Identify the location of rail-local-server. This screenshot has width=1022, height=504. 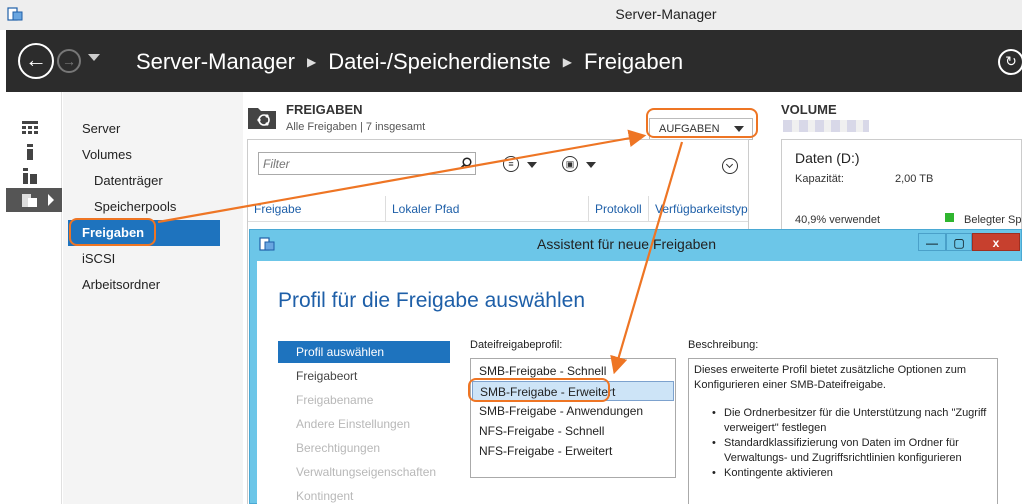
(34, 152).